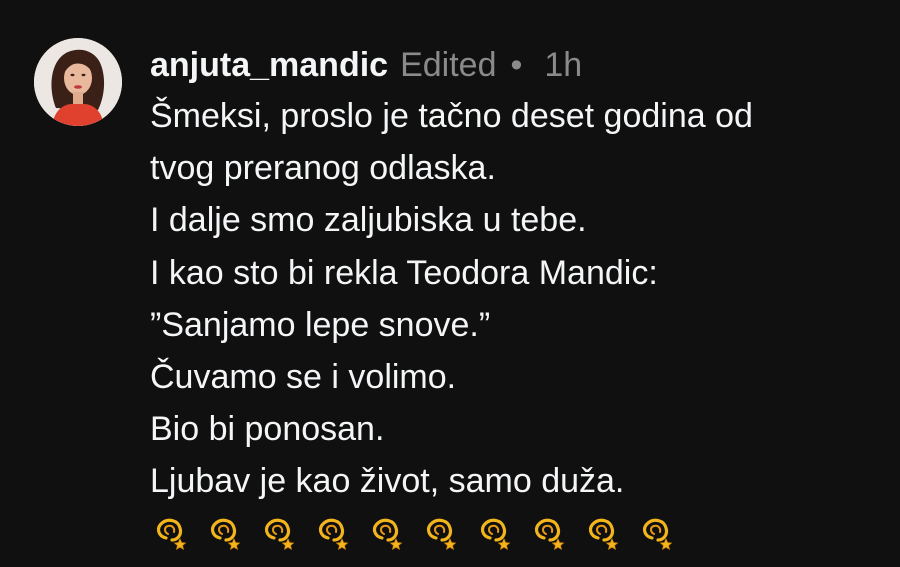 This screenshot has height=567, width=900. Describe the element at coordinates (267, 429) in the screenshot. I see `comment-line: Bio bi ponosan.` at that location.